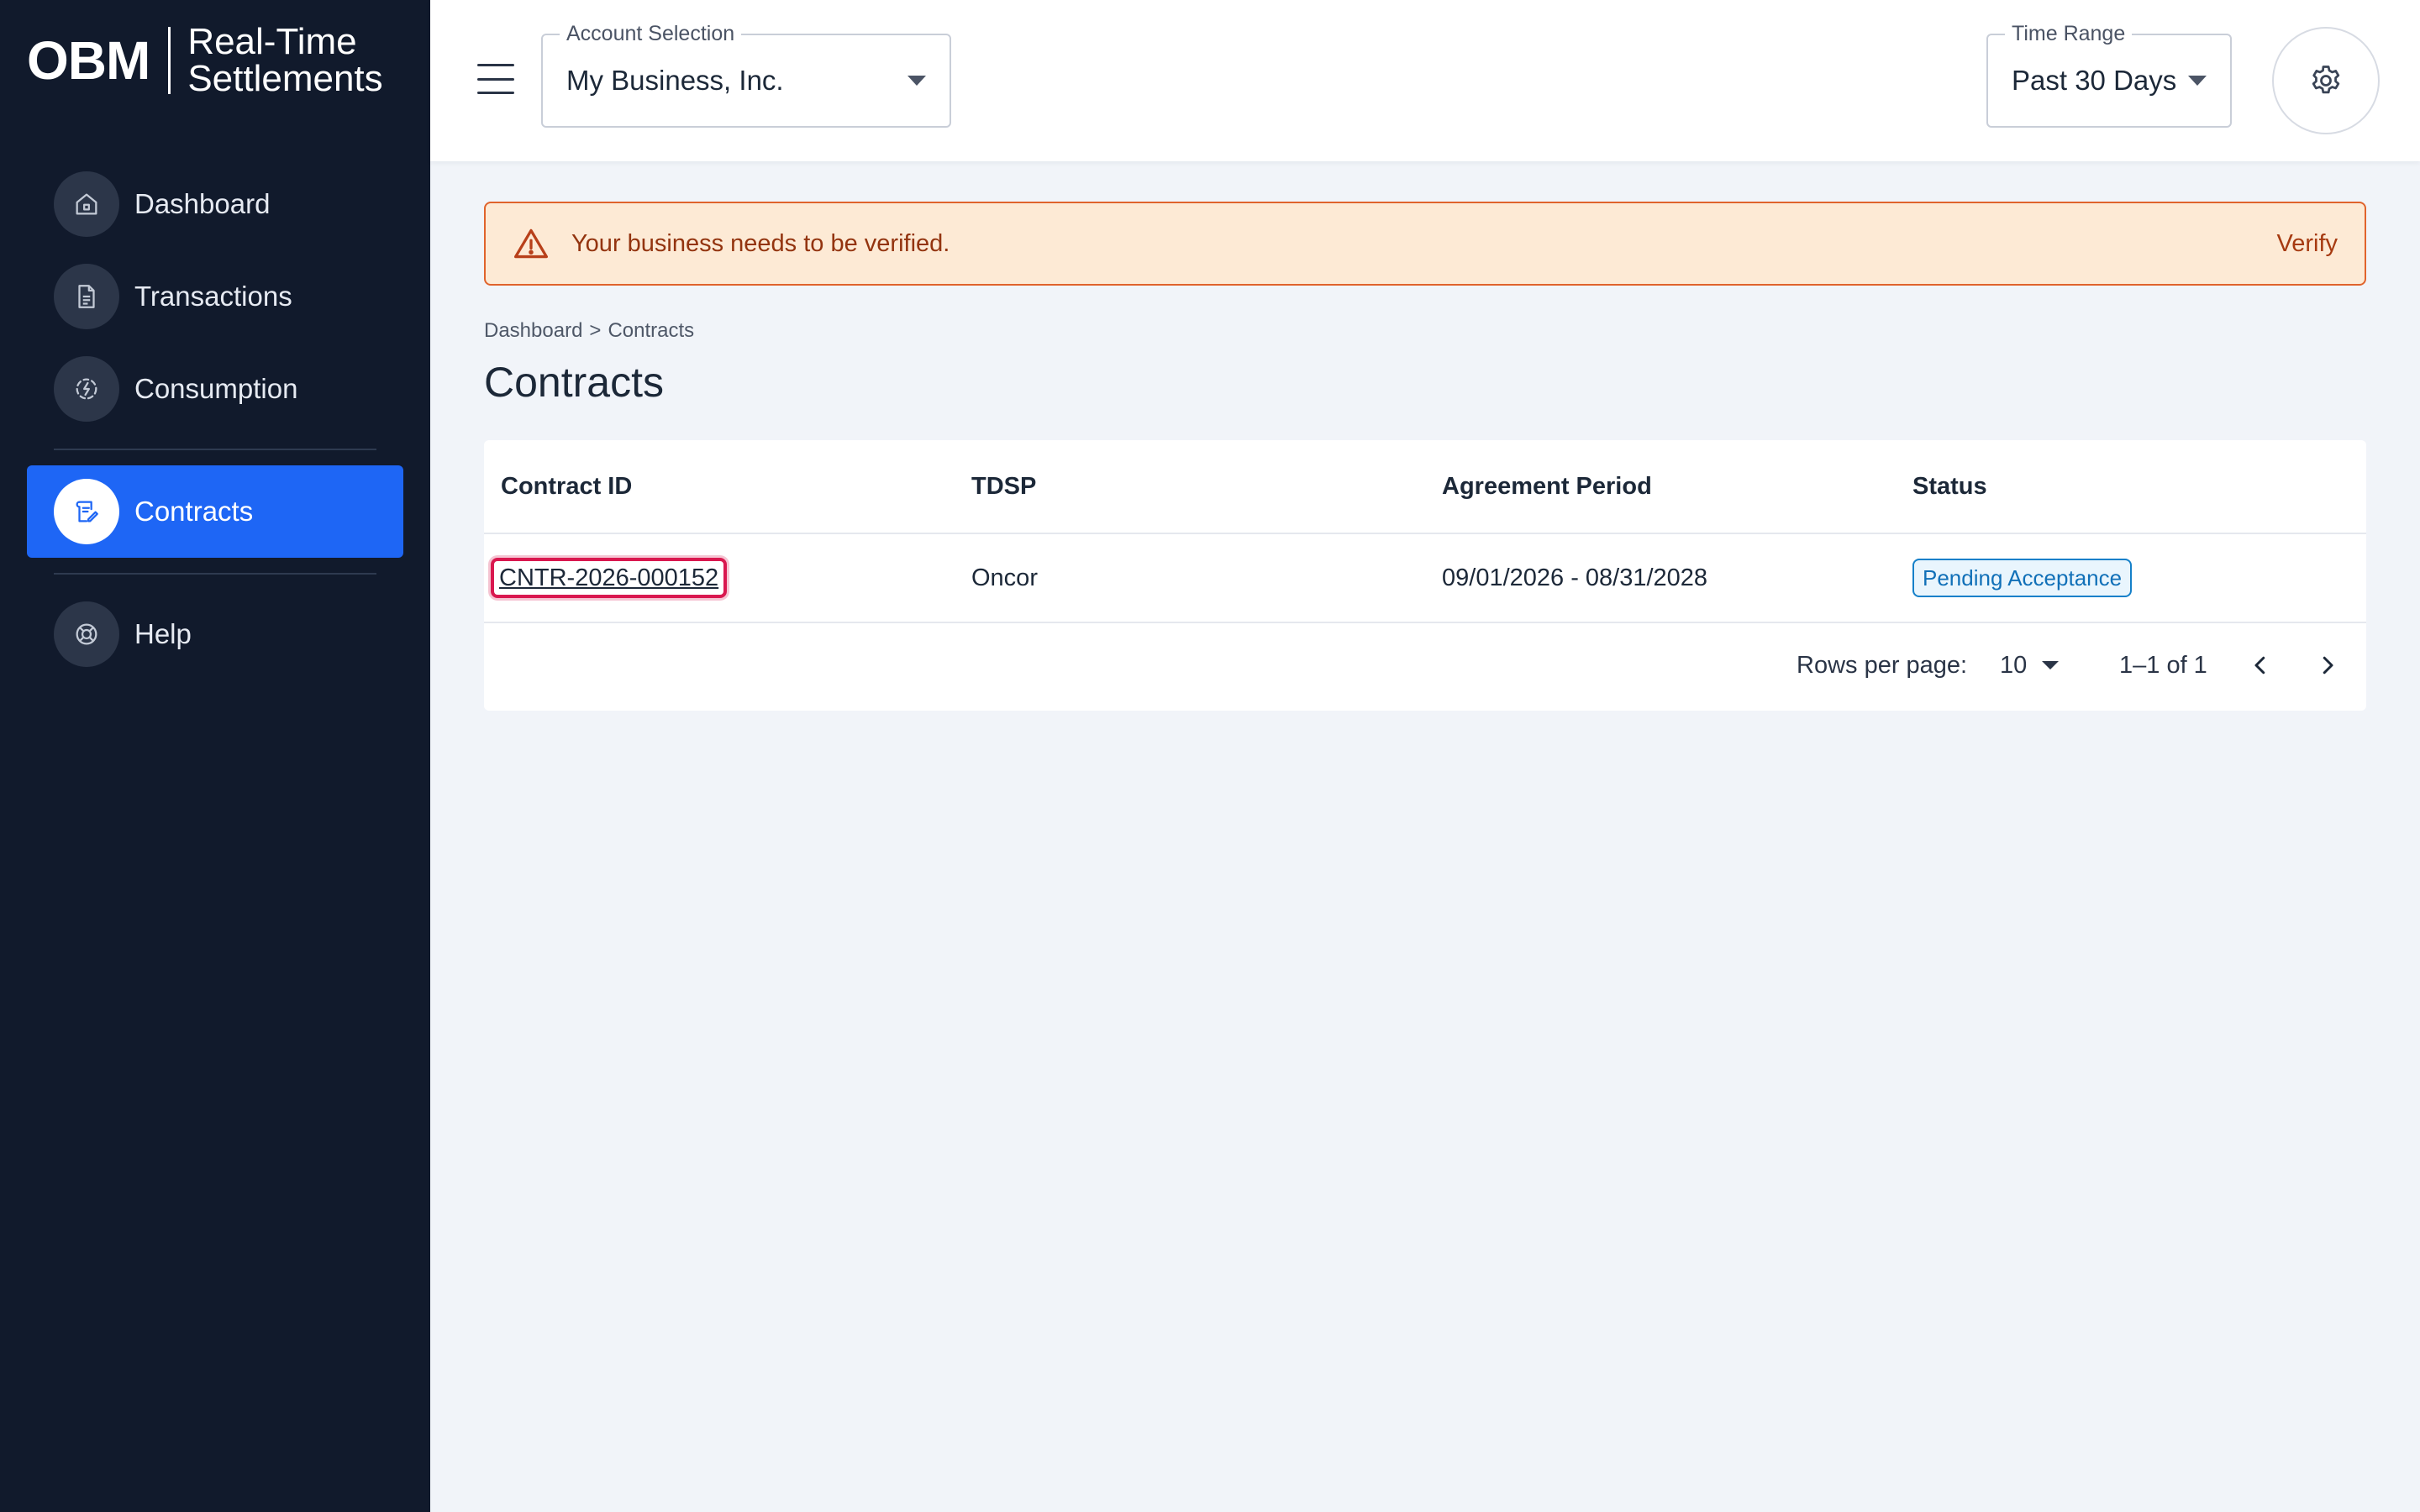 Image resolution: width=2420 pixels, height=1512 pixels. I want to click on next-page-button, so click(2328, 665).